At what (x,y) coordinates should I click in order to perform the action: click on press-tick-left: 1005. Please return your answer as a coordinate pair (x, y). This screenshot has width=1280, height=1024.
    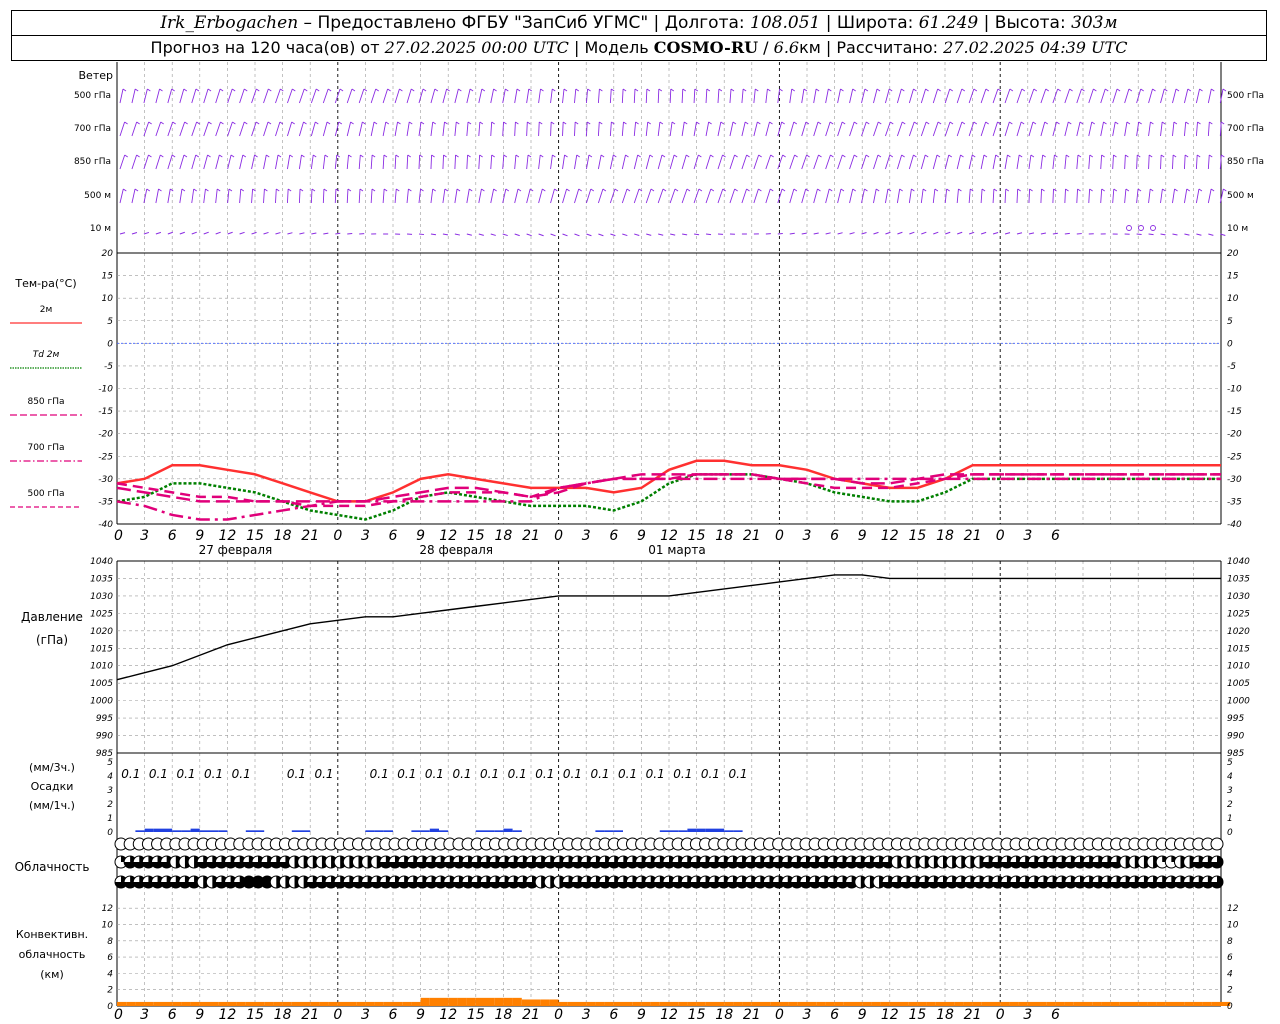
    Looking at the image, I should click on (101, 684).